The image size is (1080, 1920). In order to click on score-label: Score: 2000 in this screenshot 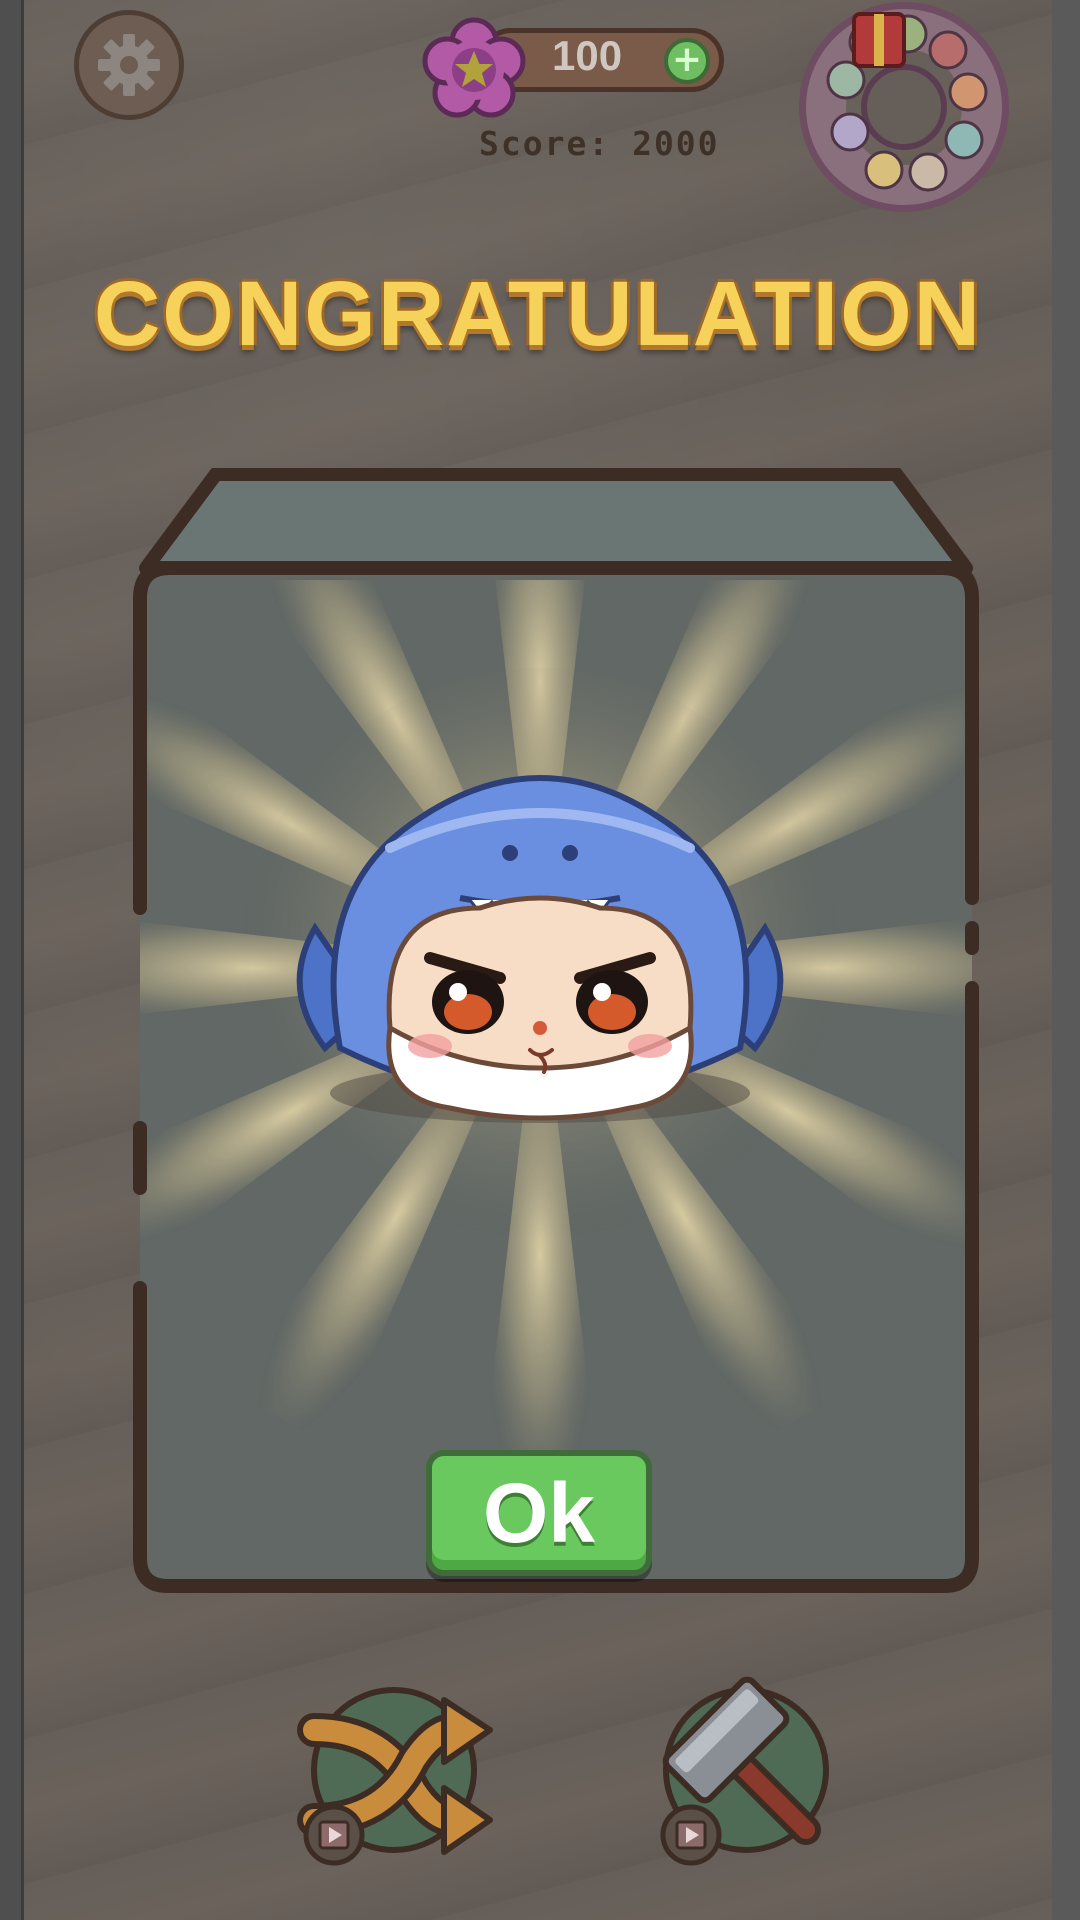, I will do `click(599, 143)`.